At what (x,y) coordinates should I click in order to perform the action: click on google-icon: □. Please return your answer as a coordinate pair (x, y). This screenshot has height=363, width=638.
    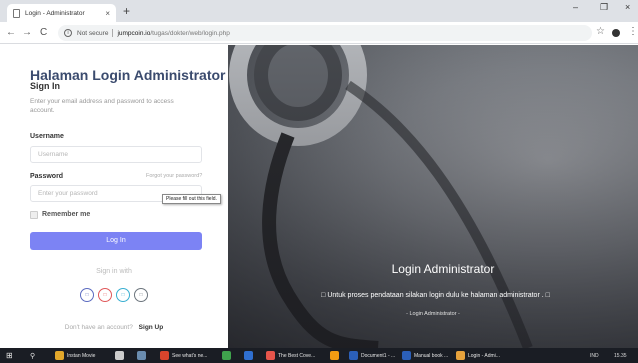
    Looking at the image, I should click on (105, 295).